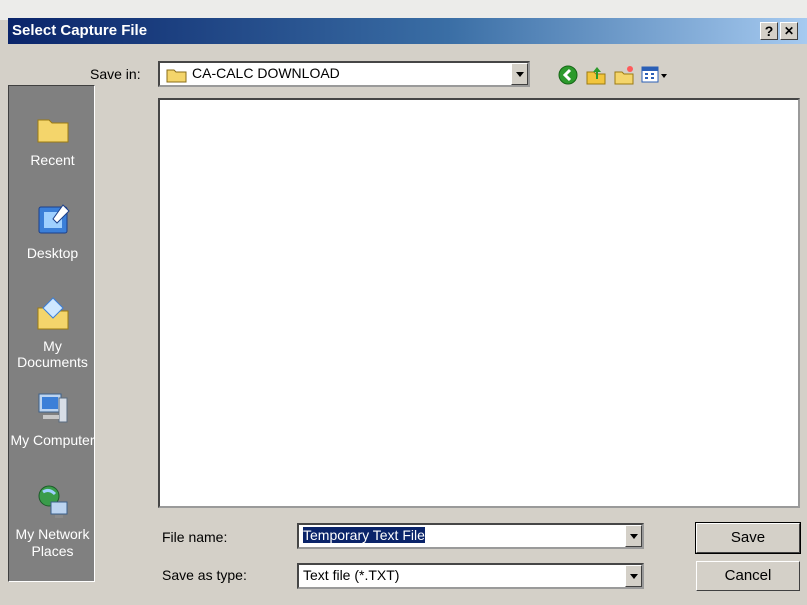 Image resolution: width=807 pixels, height=605 pixels. Describe the element at coordinates (633, 536) in the screenshot. I see `file-name-arrow` at that location.